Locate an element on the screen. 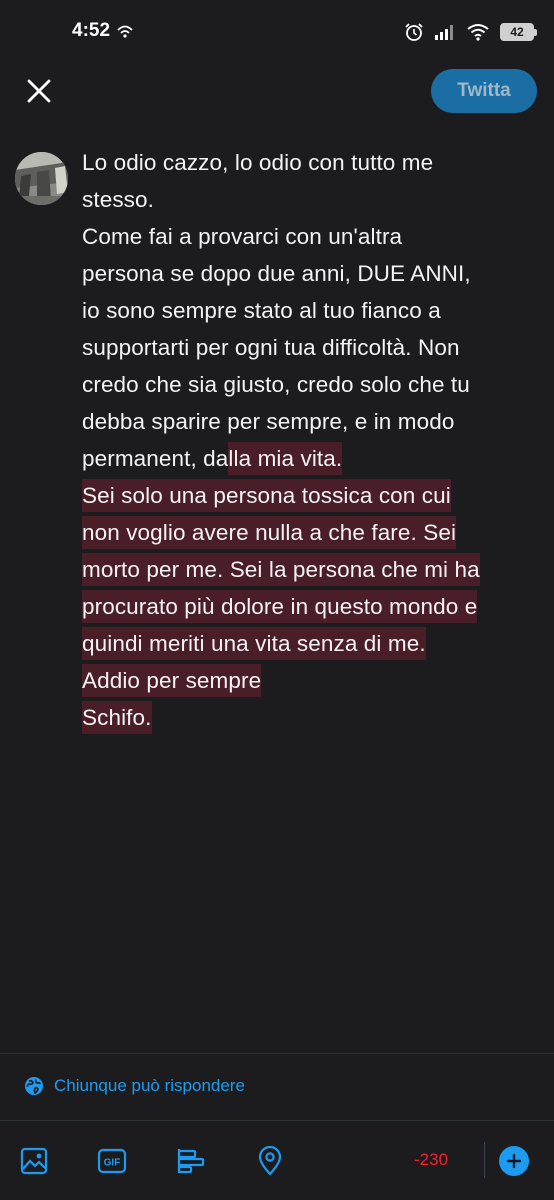 Image resolution: width=554 pixels, height=1200 pixels. add-icon is located at coordinates (514, 1161).